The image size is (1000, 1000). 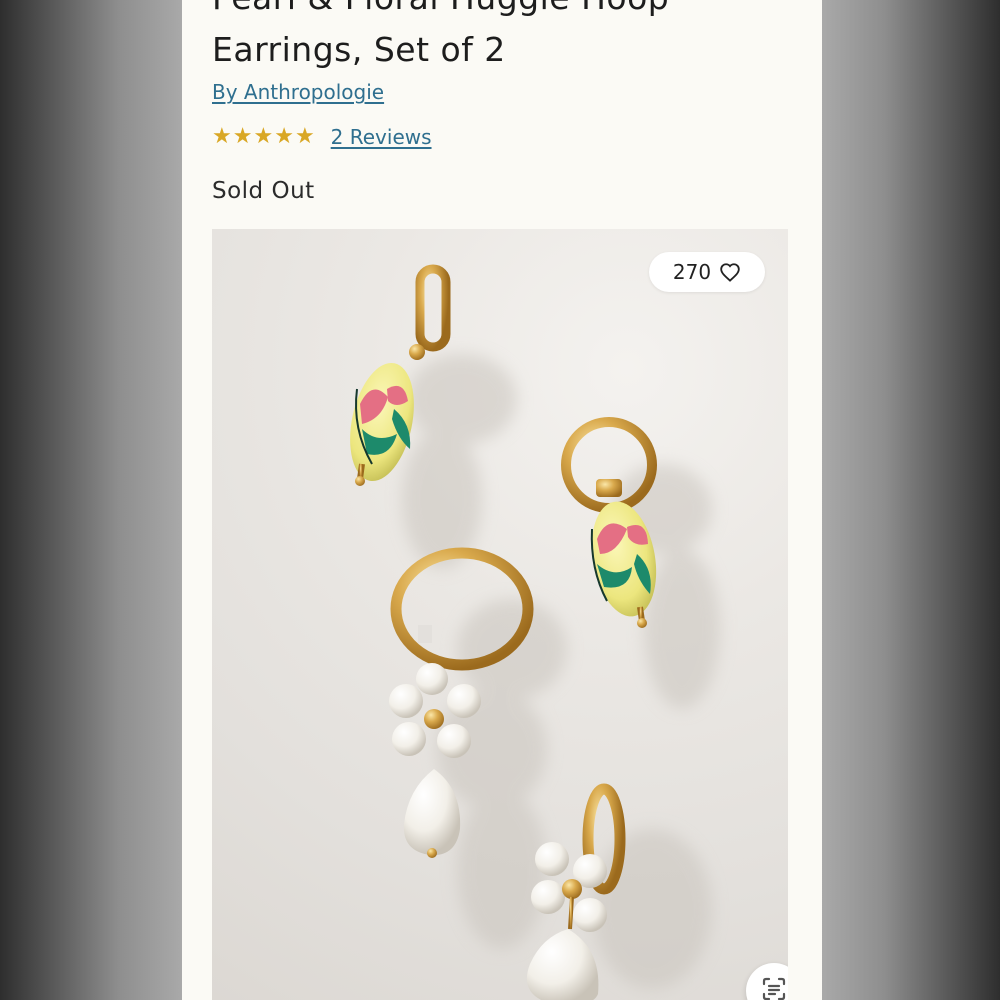 What do you see at coordinates (692, 272) in the screenshot?
I see `favorite-count: 270` at bounding box center [692, 272].